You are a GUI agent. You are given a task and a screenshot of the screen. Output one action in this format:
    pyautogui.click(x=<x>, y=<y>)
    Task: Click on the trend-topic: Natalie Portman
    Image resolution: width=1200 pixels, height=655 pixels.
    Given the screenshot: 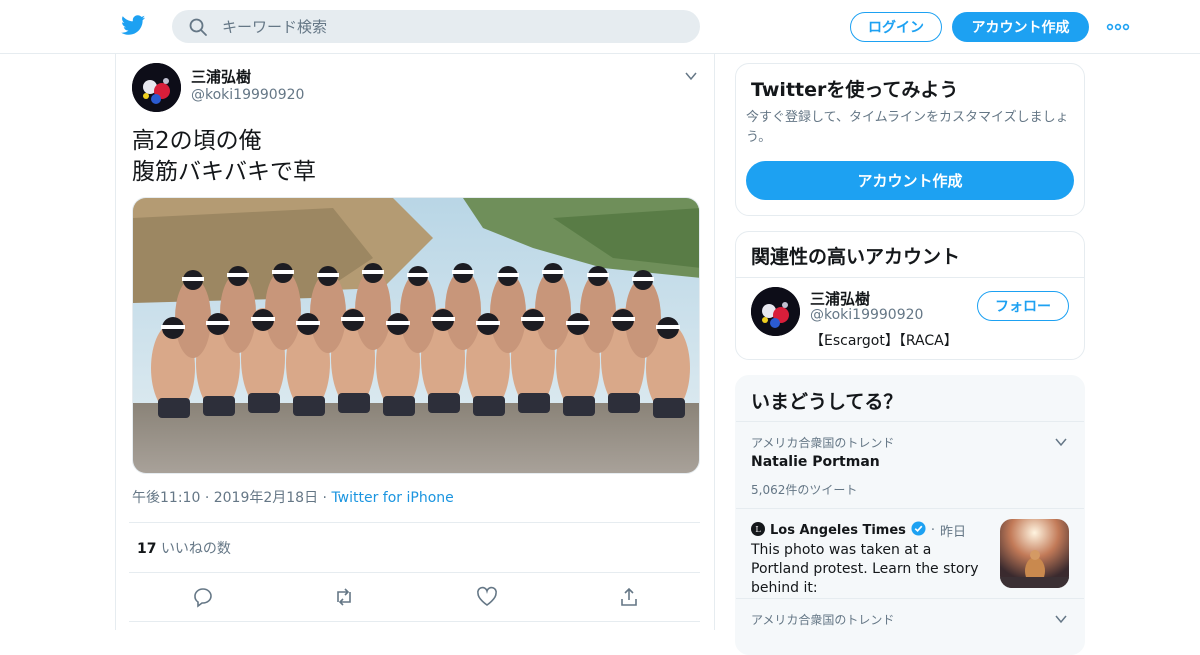 What is the action you would take?
    pyautogui.click(x=815, y=462)
    